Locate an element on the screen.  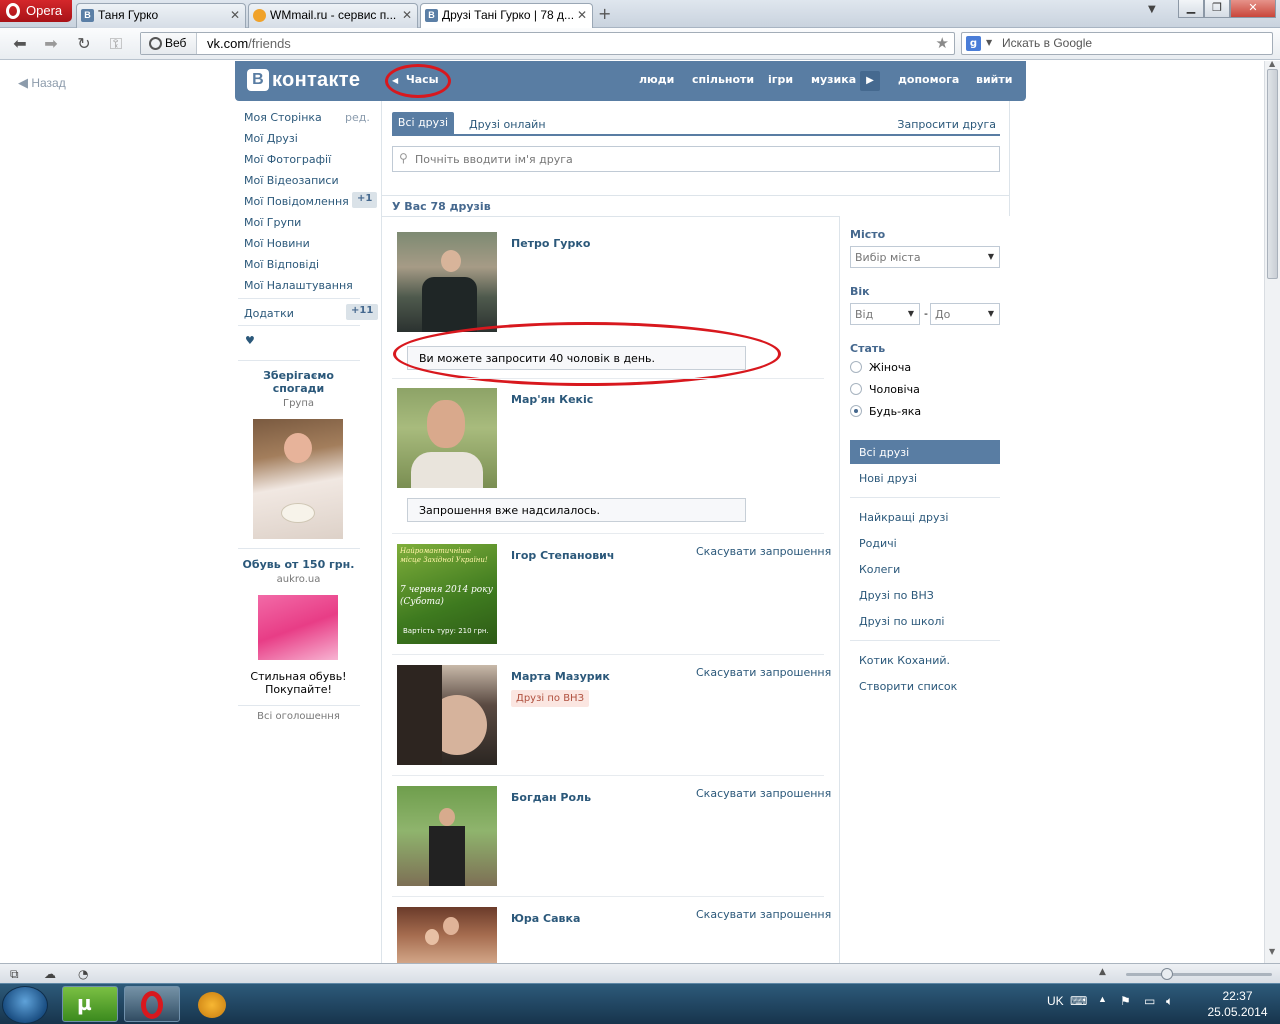
back-link: ◀ Назад is located at coordinates (42, 83).